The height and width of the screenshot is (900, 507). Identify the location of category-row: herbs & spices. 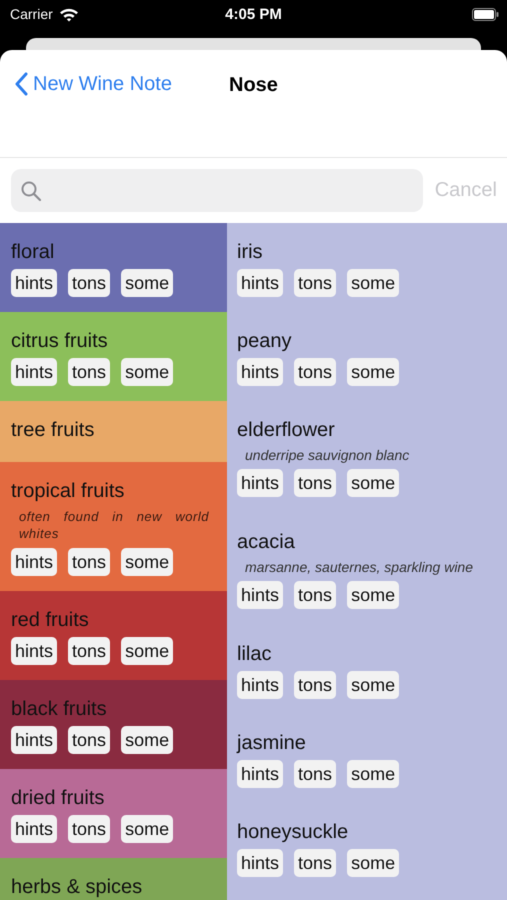
(113, 879).